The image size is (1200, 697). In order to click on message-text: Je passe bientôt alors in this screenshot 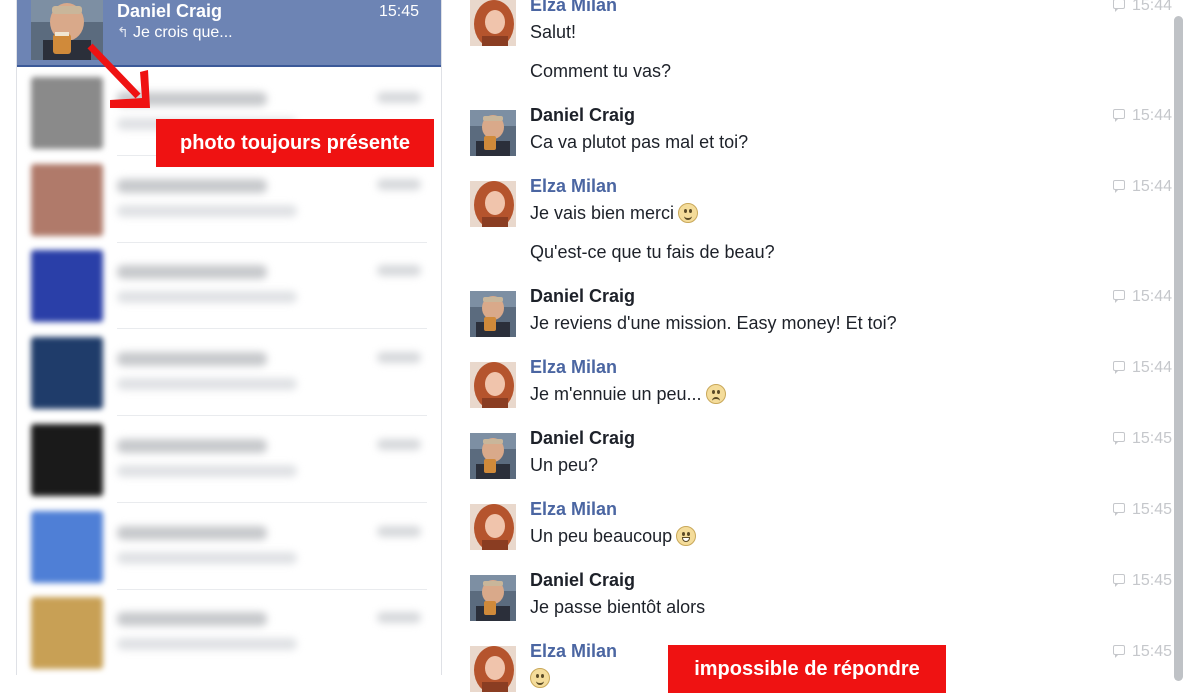, I will do `click(617, 607)`.